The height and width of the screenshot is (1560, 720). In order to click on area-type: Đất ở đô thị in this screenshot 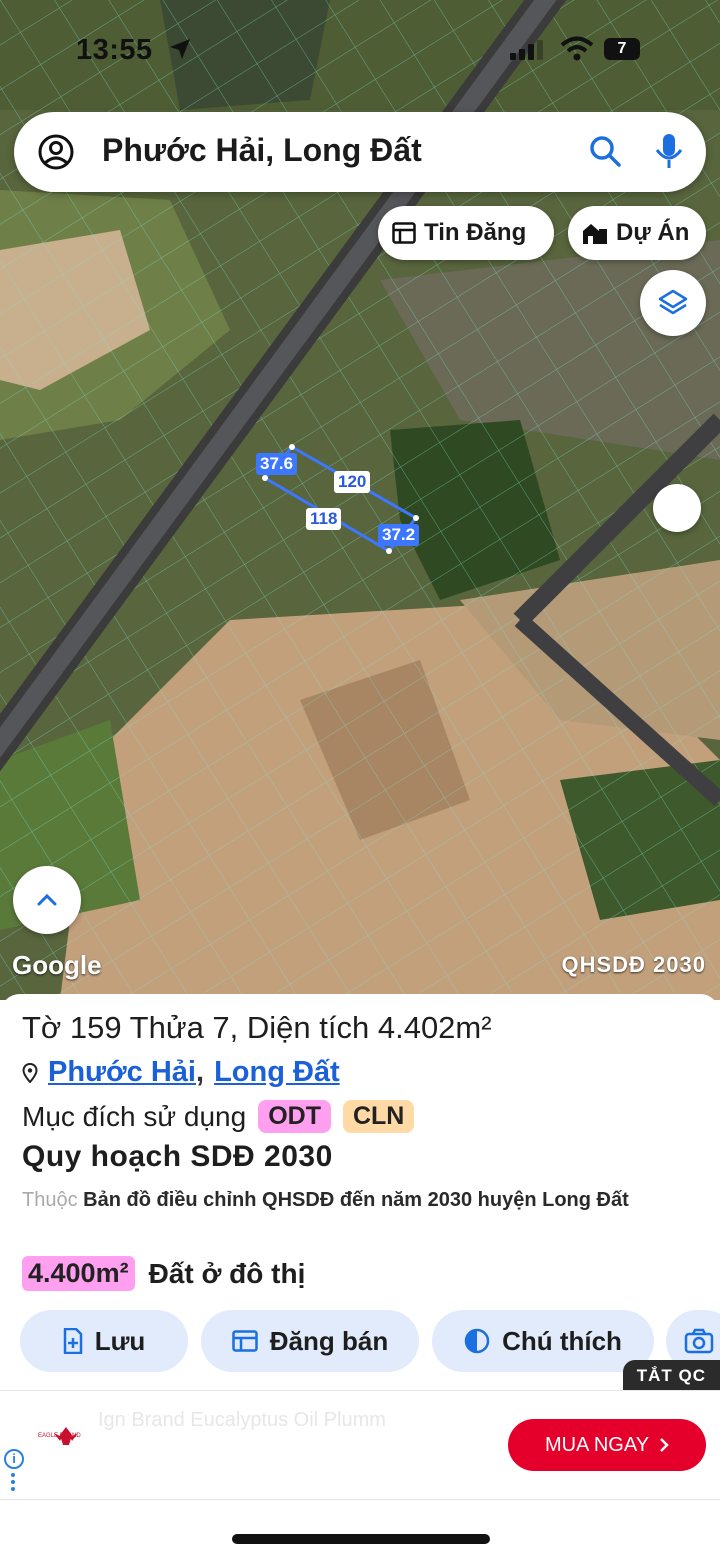, I will do `click(227, 1273)`.